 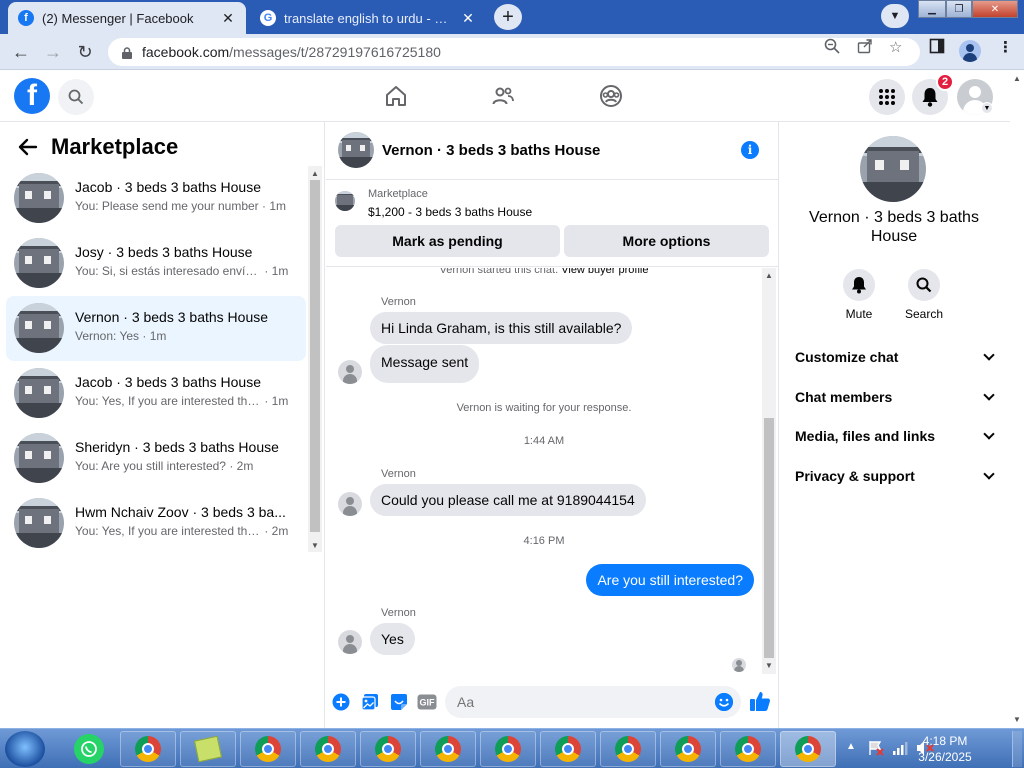 I want to click on clock-time: 4:18 PM, so click(x=945, y=741).